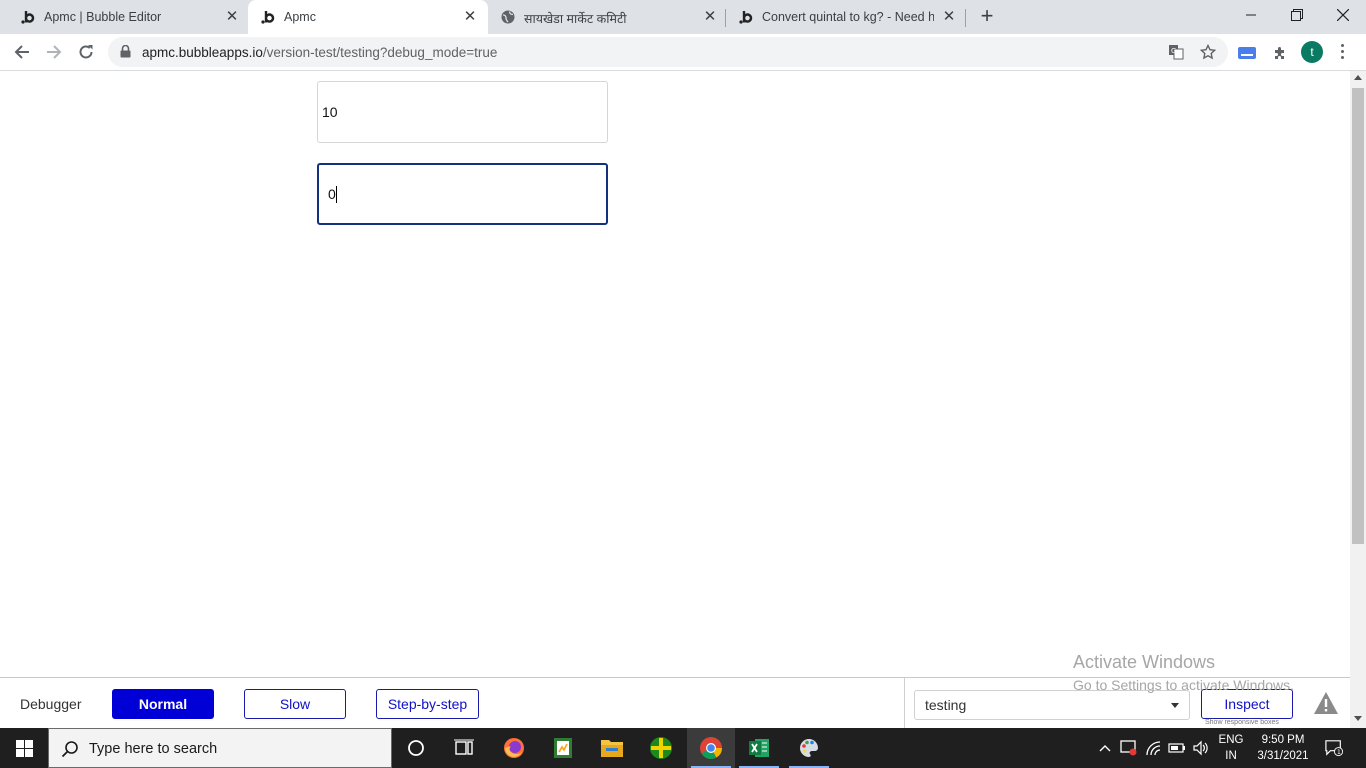 The width and height of the screenshot is (1366, 768). I want to click on mode-step-by-step-button: Step-by-step, so click(427, 704).